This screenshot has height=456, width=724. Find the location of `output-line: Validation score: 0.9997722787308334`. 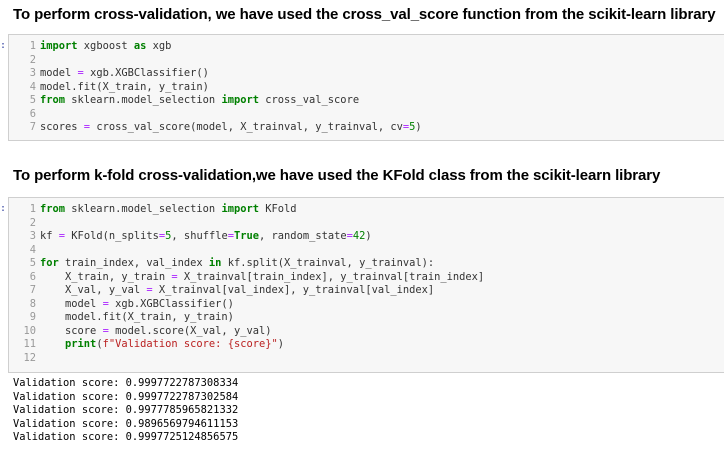

output-line: Validation score: 0.9997722787308334 is located at coordinates (126, 383).